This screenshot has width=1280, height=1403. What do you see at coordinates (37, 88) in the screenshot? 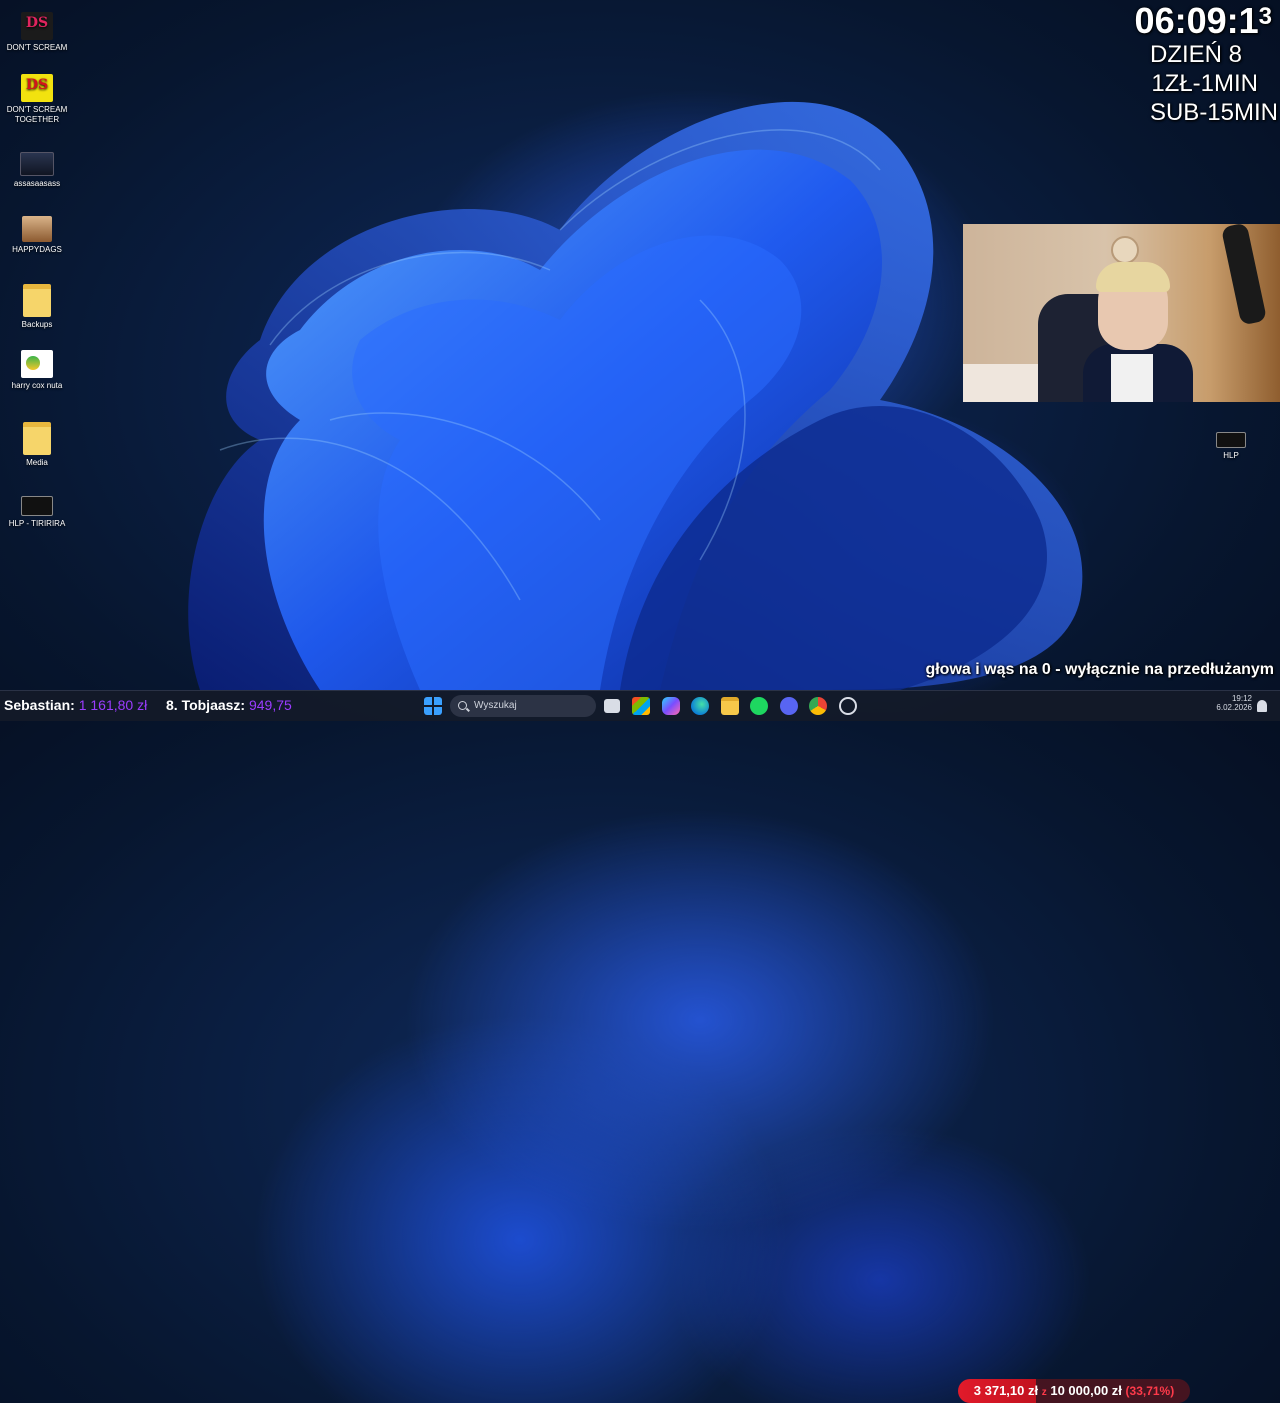
I see `dont-scream-together-app-icon` at bounding box center [37, 88].